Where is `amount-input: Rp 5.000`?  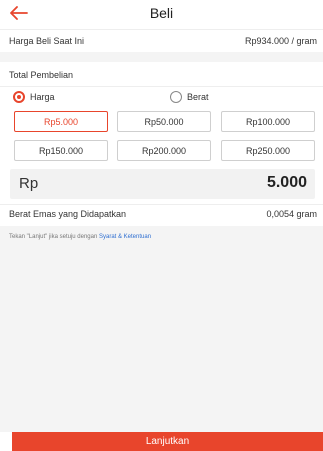 amount-input: Rp 5.000 is located at coordinates (162, 184).